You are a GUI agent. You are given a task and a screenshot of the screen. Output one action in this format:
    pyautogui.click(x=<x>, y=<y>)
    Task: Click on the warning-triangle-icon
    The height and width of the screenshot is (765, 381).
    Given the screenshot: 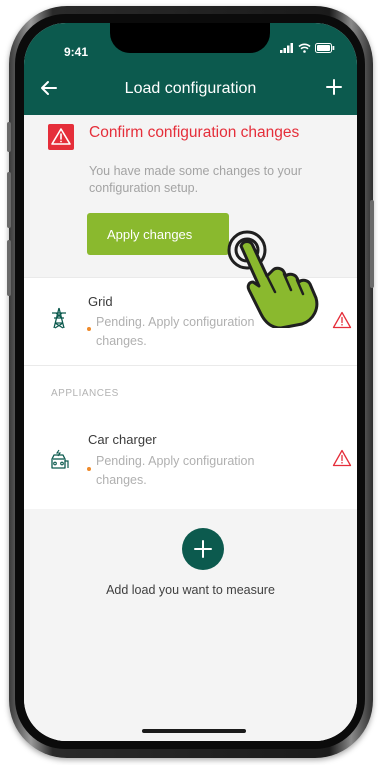 What is the action you would take?
    pyautogui.click(x=61, y=137)
    